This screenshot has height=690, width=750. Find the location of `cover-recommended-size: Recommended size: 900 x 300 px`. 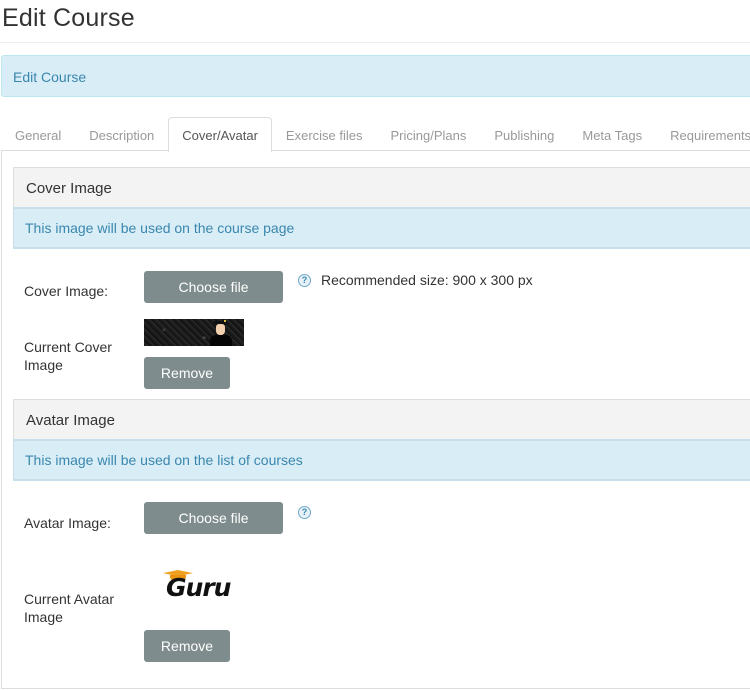

cover-recommended-size: Recommended size: 900 x 300 px is located at coordinates (427, 280).